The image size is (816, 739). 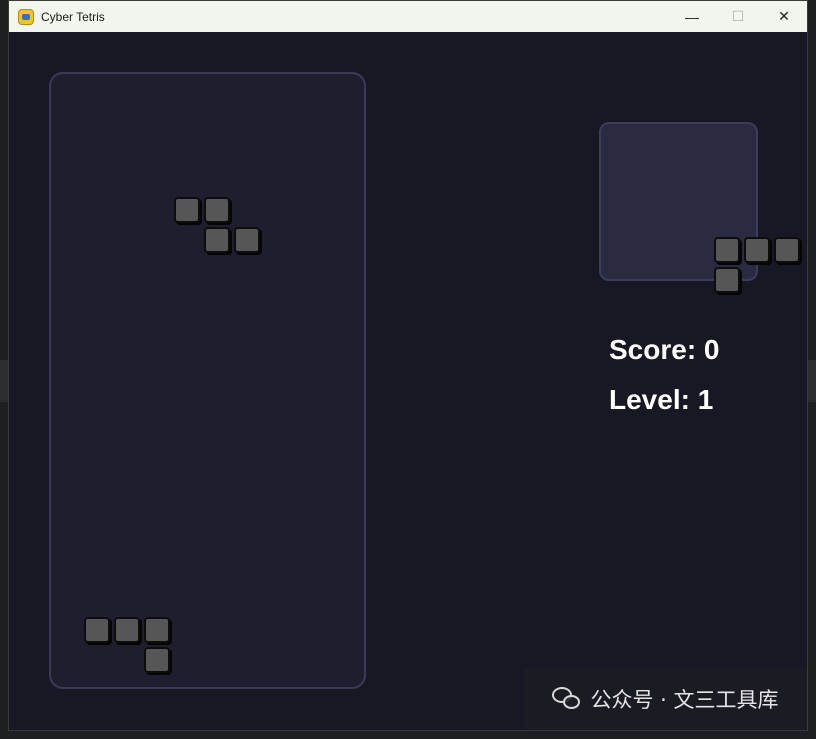 What do you see at coordinates (73, 16) in the screenshot?
I see `window-title: Cyber Tetris` at bounding box center [73, 16].